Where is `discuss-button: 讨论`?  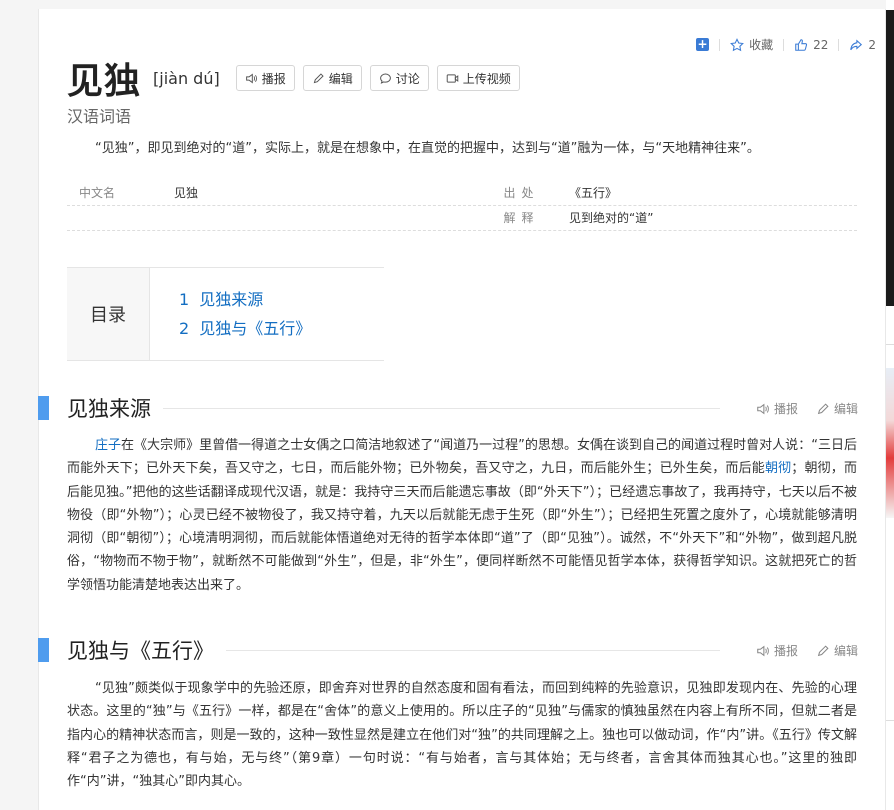 discuss-button: 讨论 is located at coordinates (399, 78).